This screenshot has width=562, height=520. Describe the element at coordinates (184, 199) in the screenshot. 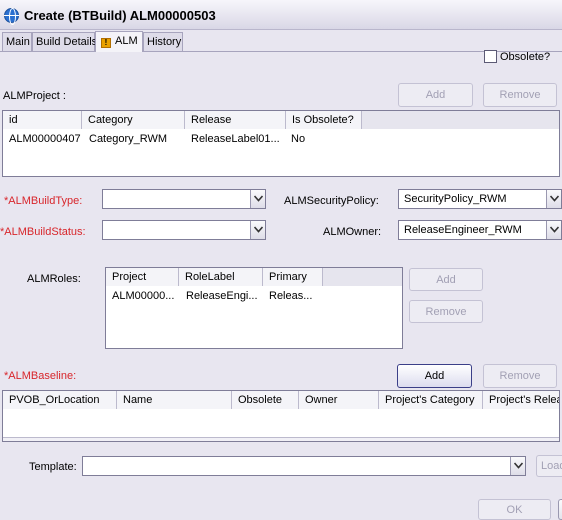

I see `build-type-combo` at that location.